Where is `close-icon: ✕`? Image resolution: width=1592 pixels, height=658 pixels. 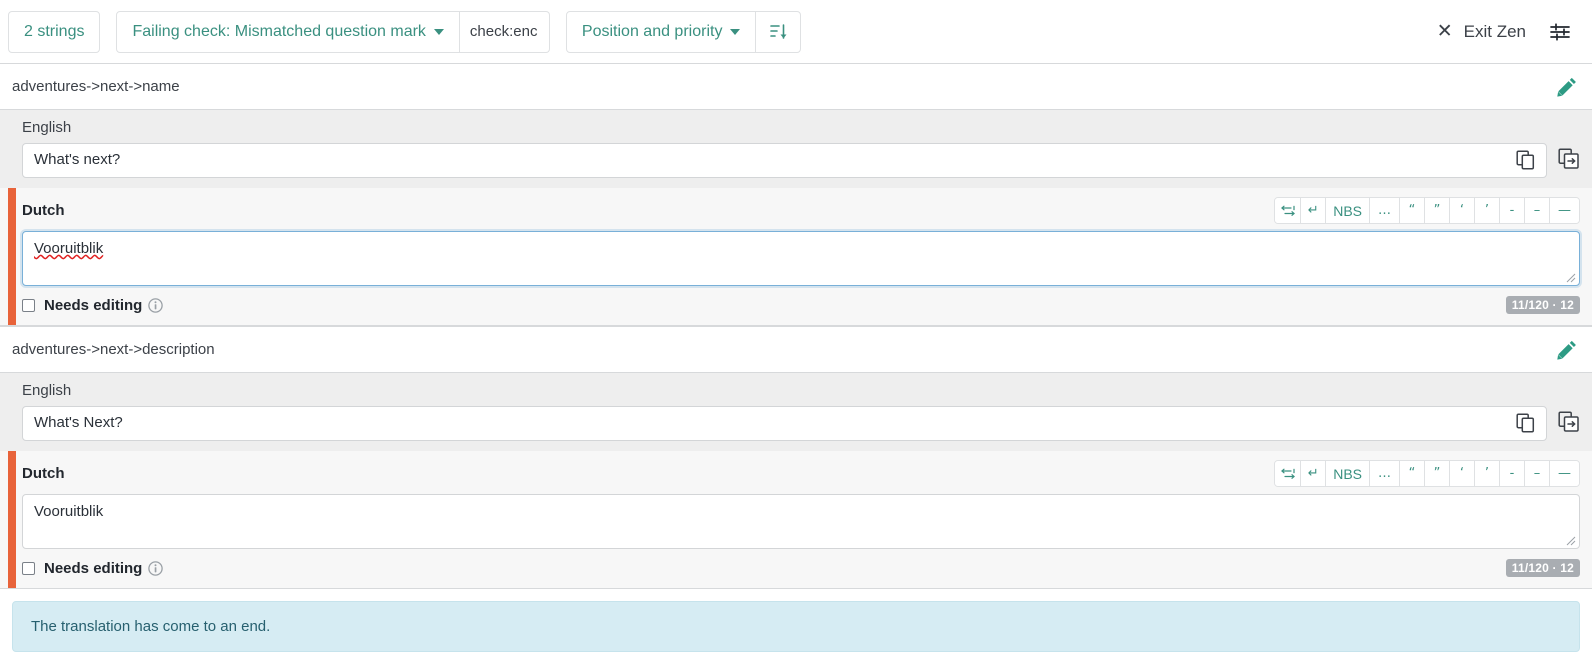
close-icon: ✕ is located at coordinates (1444, 31).